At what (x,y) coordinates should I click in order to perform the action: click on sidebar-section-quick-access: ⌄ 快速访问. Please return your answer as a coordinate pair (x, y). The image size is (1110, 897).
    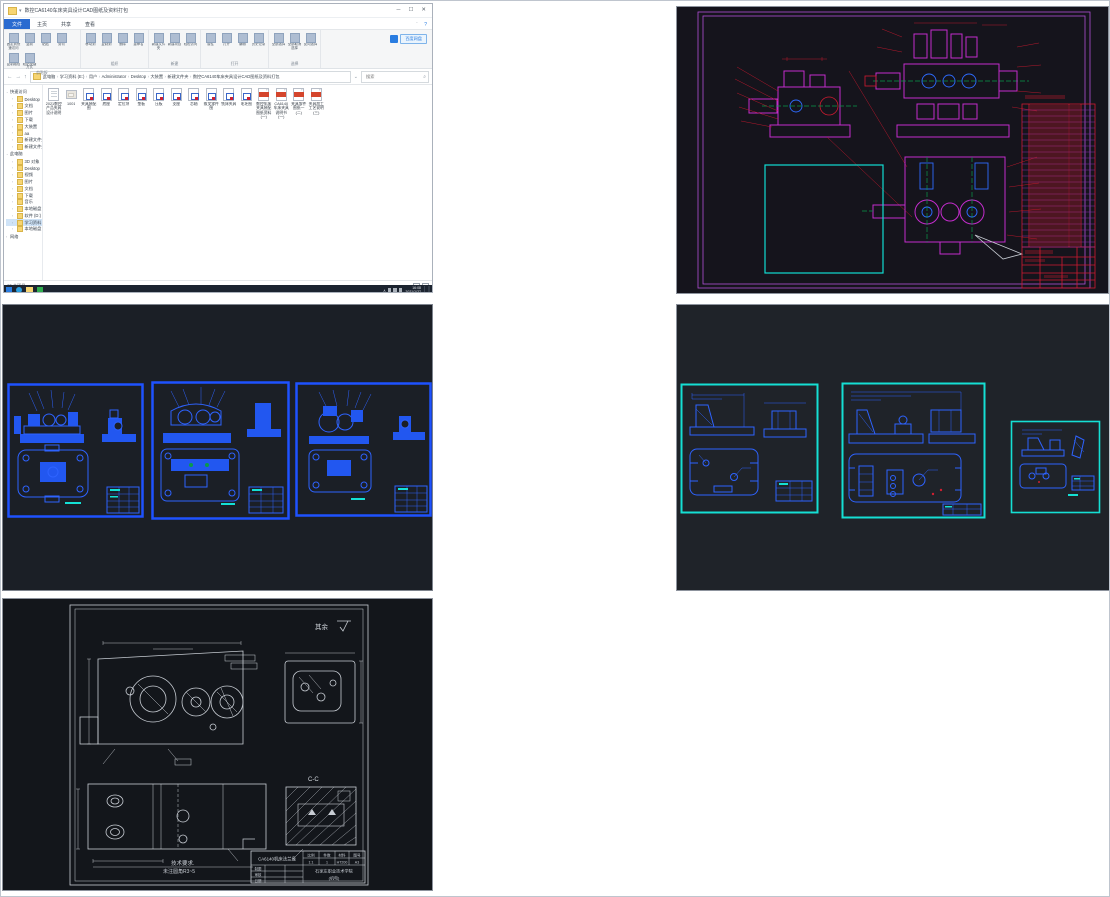
    Looking at the image, I should click on (24, 92).